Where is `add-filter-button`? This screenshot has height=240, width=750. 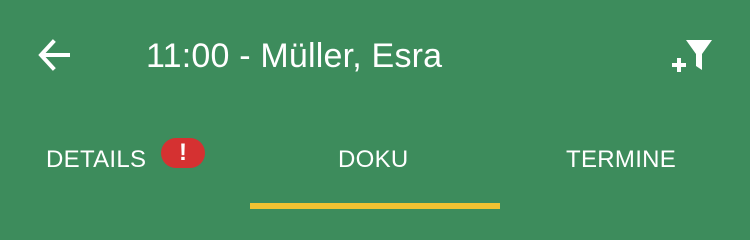
add-filter-button is located at coordinates (693, 58).